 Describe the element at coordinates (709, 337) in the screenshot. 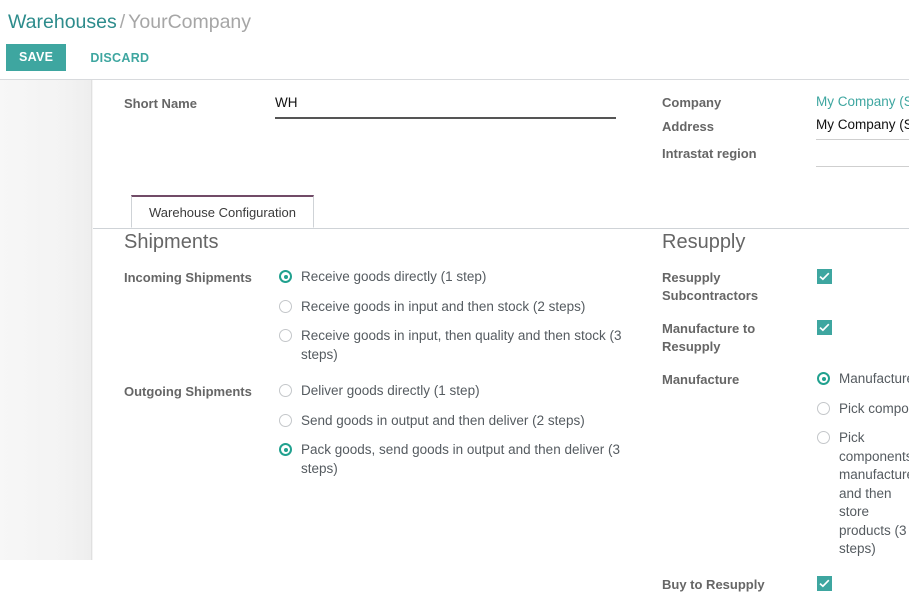

I see `manufacture-to-resupply-label: Manufacture to Resupply` at that location.